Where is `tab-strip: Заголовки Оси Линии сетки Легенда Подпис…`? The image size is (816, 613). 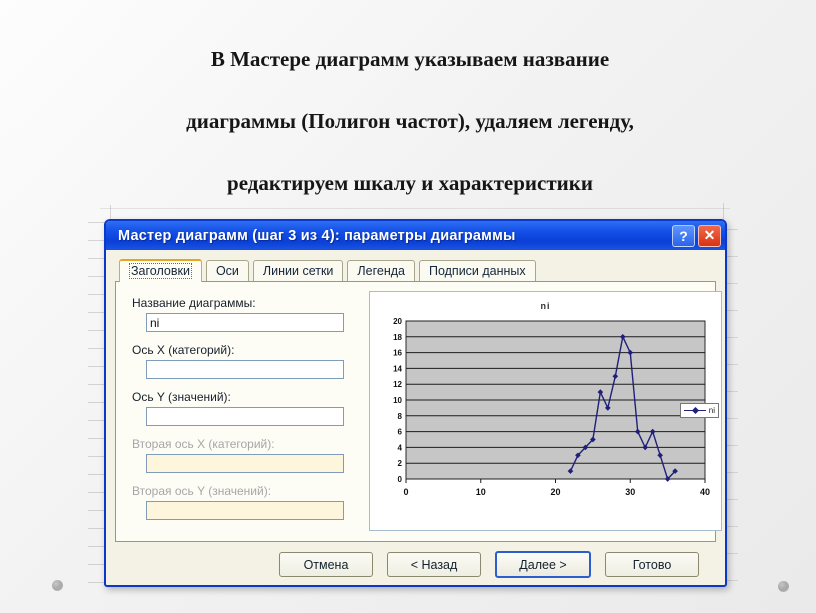 tab-strip: Заголовки Оси Линии сетки Легенда Подпис… is located at coordinates (415, 270).